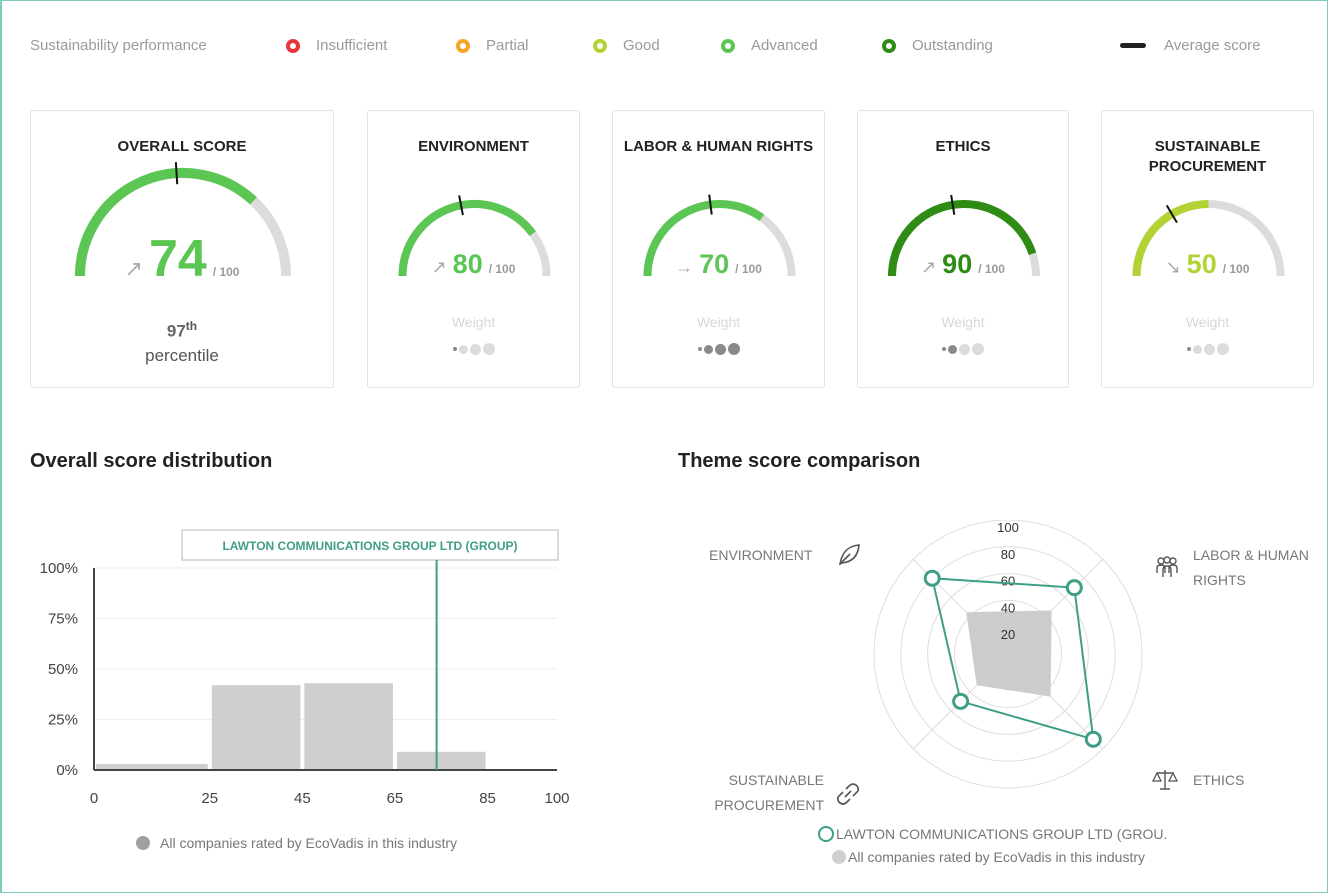  What do you see at coordinates (849, 555) in the screenshot?
I see `leaf-icon` at bounding box center [849, 555].